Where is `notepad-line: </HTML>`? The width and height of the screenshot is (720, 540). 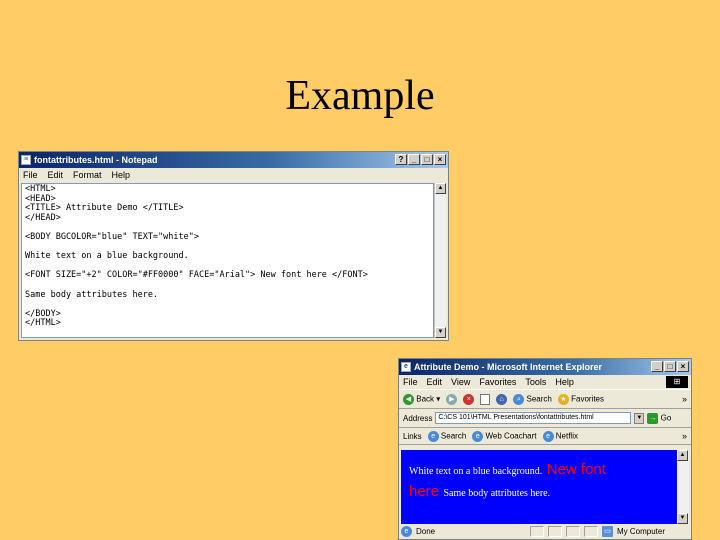
notepad-line: </HTML> is located at coordinates (43, 323).